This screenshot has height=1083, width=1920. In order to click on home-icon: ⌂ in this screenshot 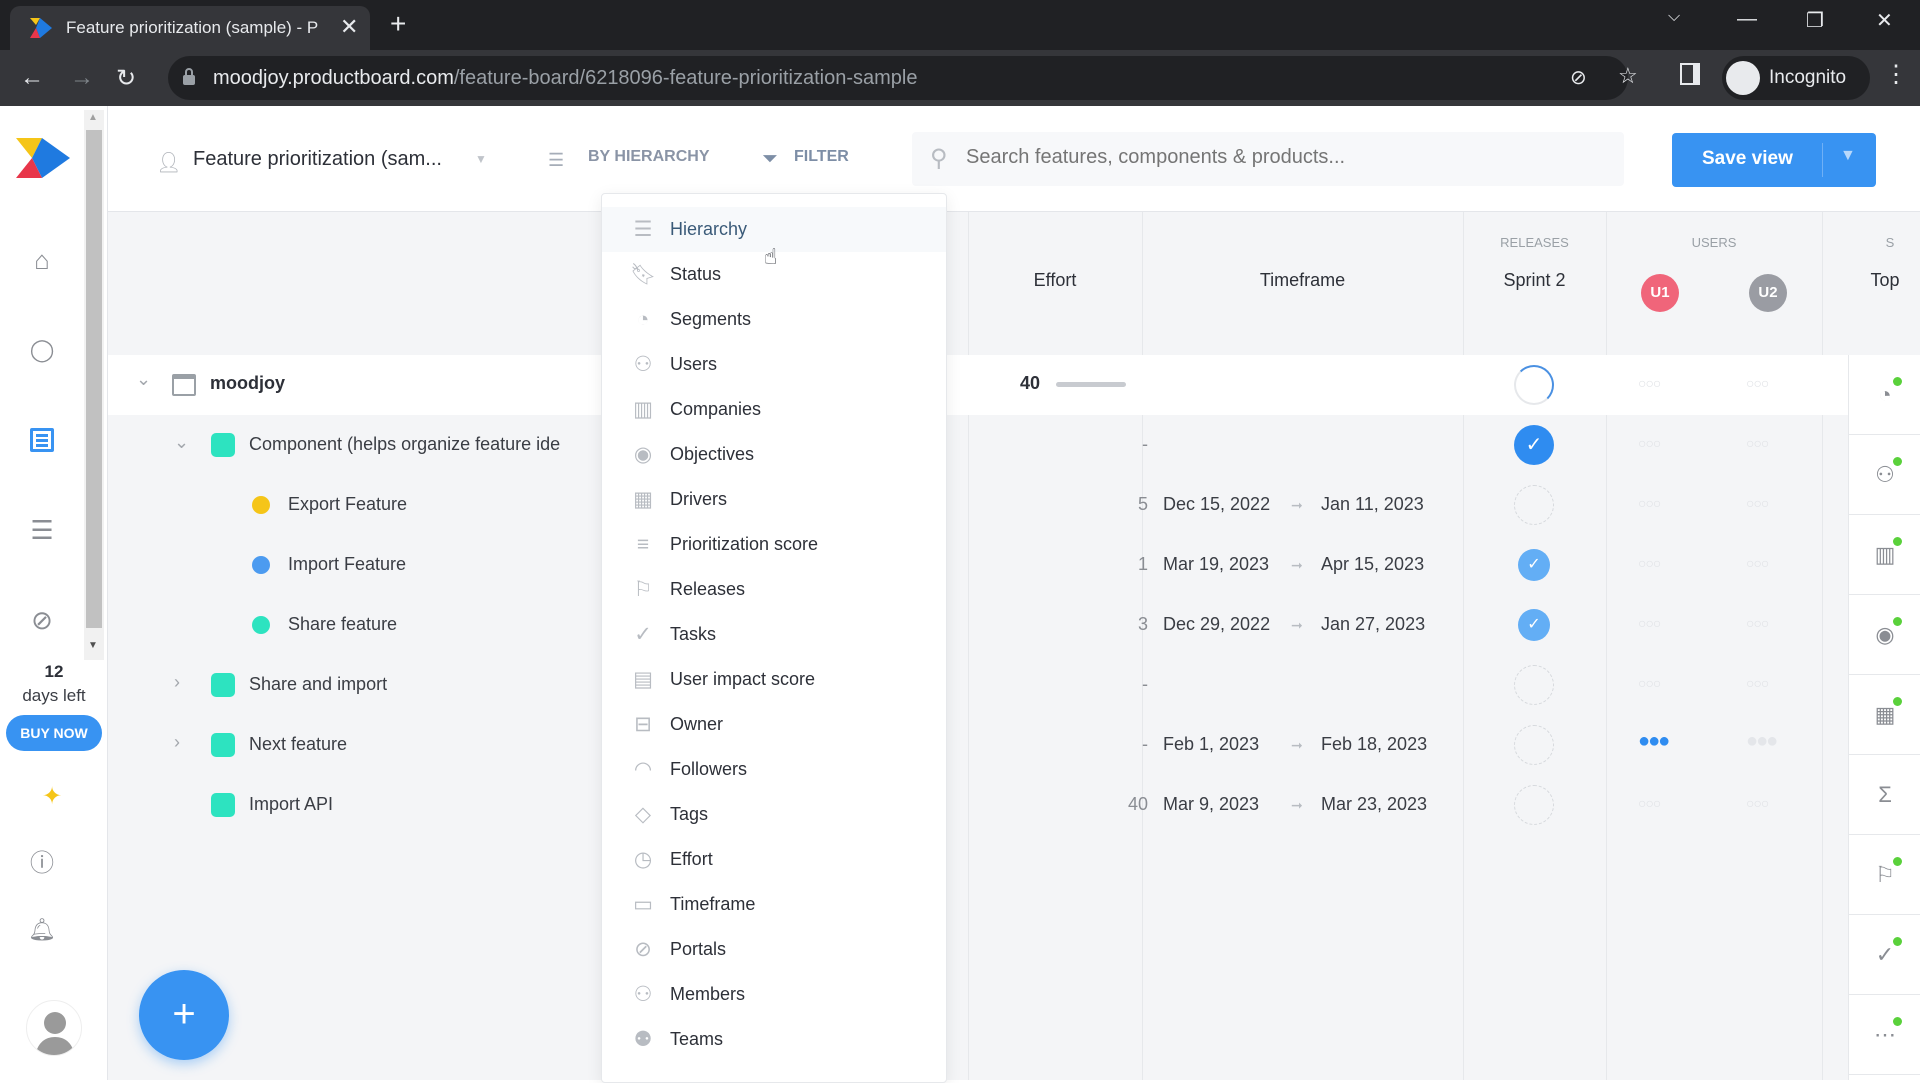, I will do `click(42, 260)`.